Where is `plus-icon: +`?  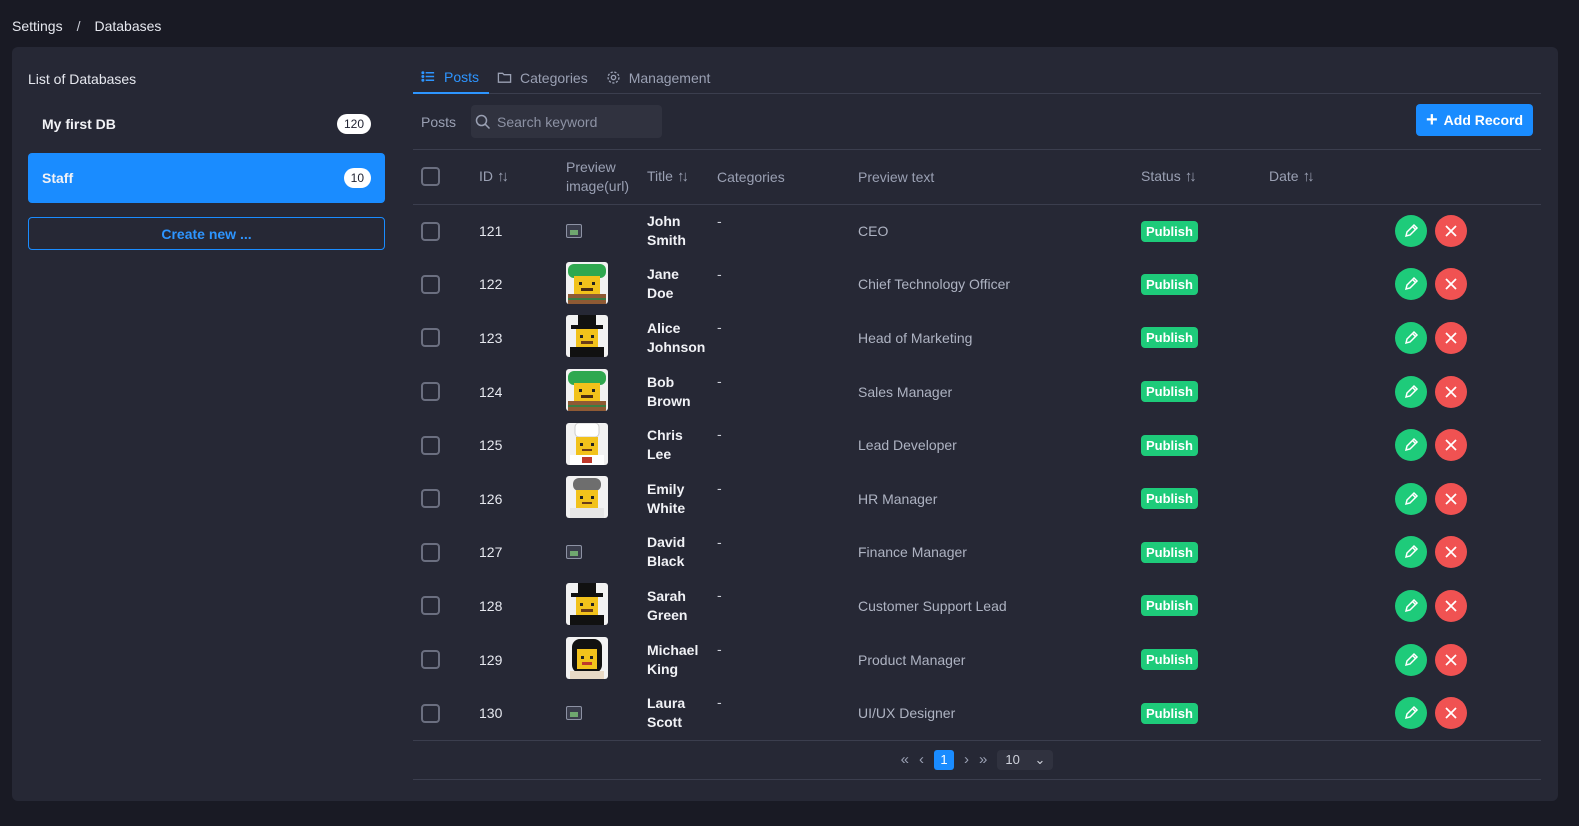
plus-icon: + is located at coordinates (1431, 120).